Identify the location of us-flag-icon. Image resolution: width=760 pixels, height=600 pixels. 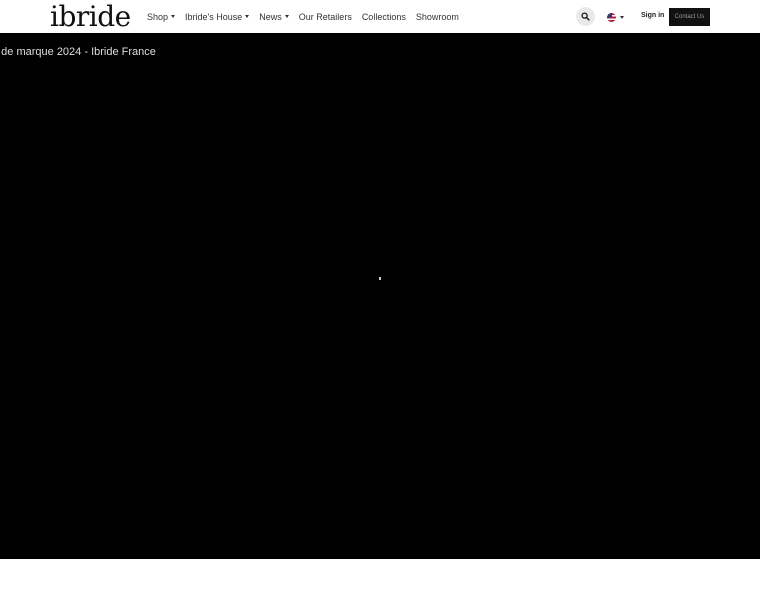
(611, 17).